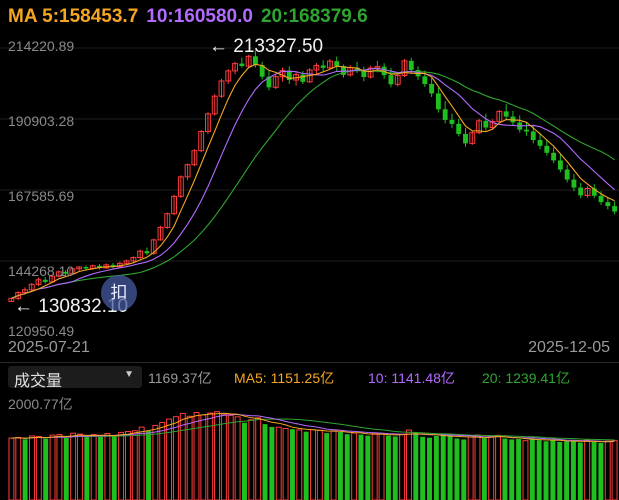 This screenshot has height=500, width=619. What do you see at coordinates (41, 46) in the screenshot?
I see `y-tick-label: 214220.89` at bounding box center [41, 46].